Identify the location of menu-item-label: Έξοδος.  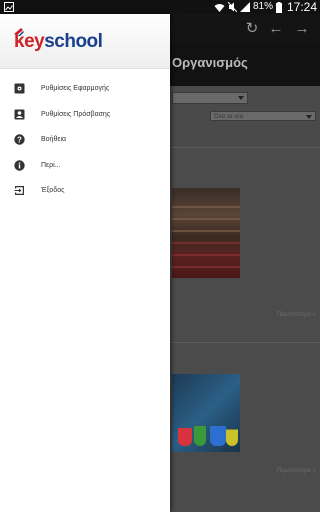
(53, 191).